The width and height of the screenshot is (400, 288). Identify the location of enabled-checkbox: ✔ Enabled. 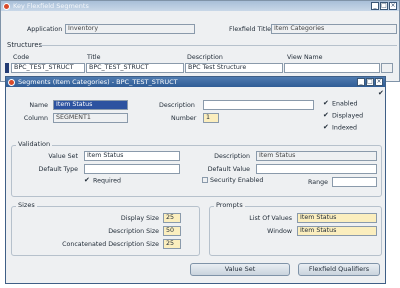
(340, 104).